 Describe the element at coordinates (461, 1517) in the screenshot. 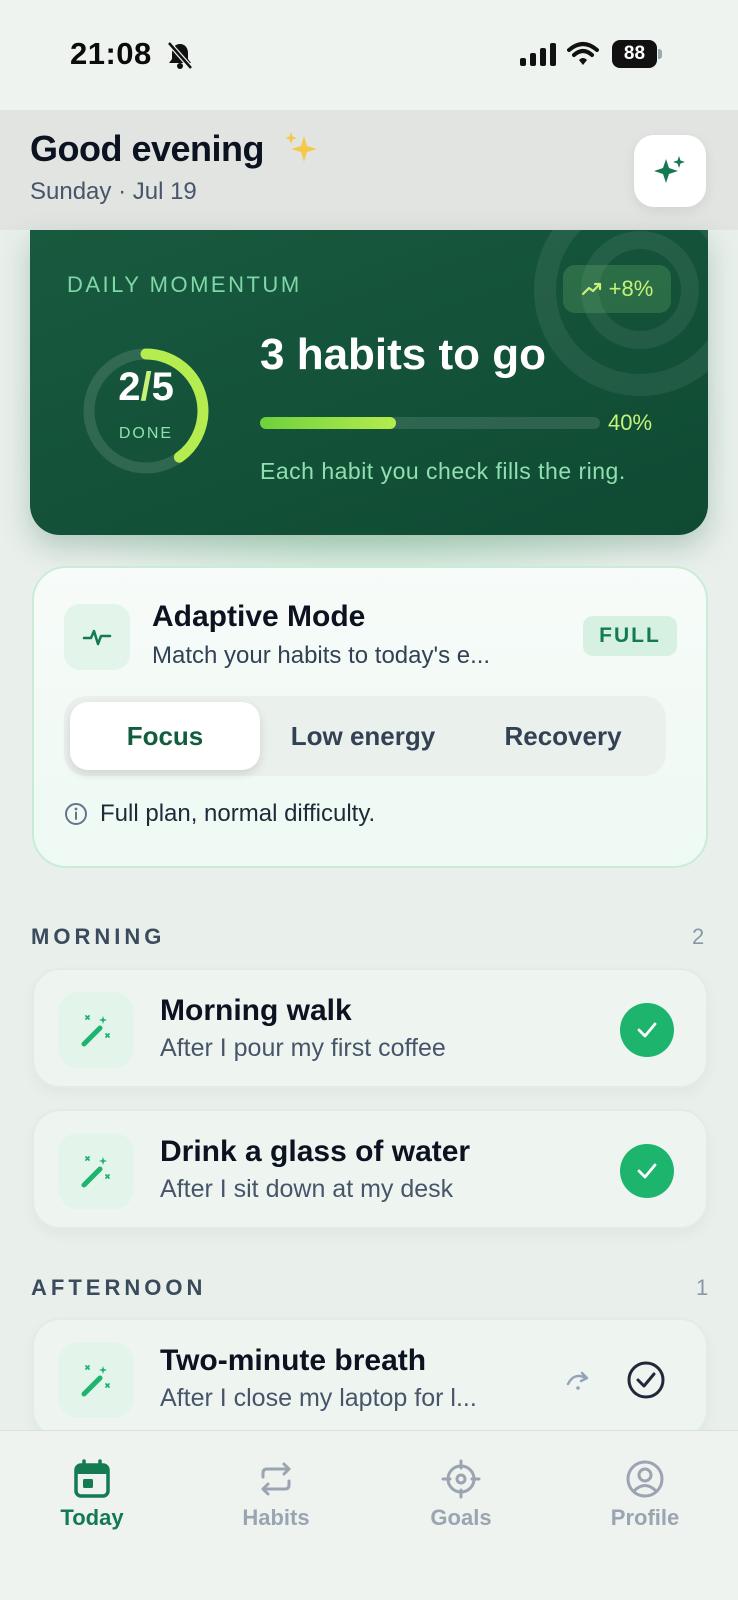

I see `tab-label: Goals` at that location.